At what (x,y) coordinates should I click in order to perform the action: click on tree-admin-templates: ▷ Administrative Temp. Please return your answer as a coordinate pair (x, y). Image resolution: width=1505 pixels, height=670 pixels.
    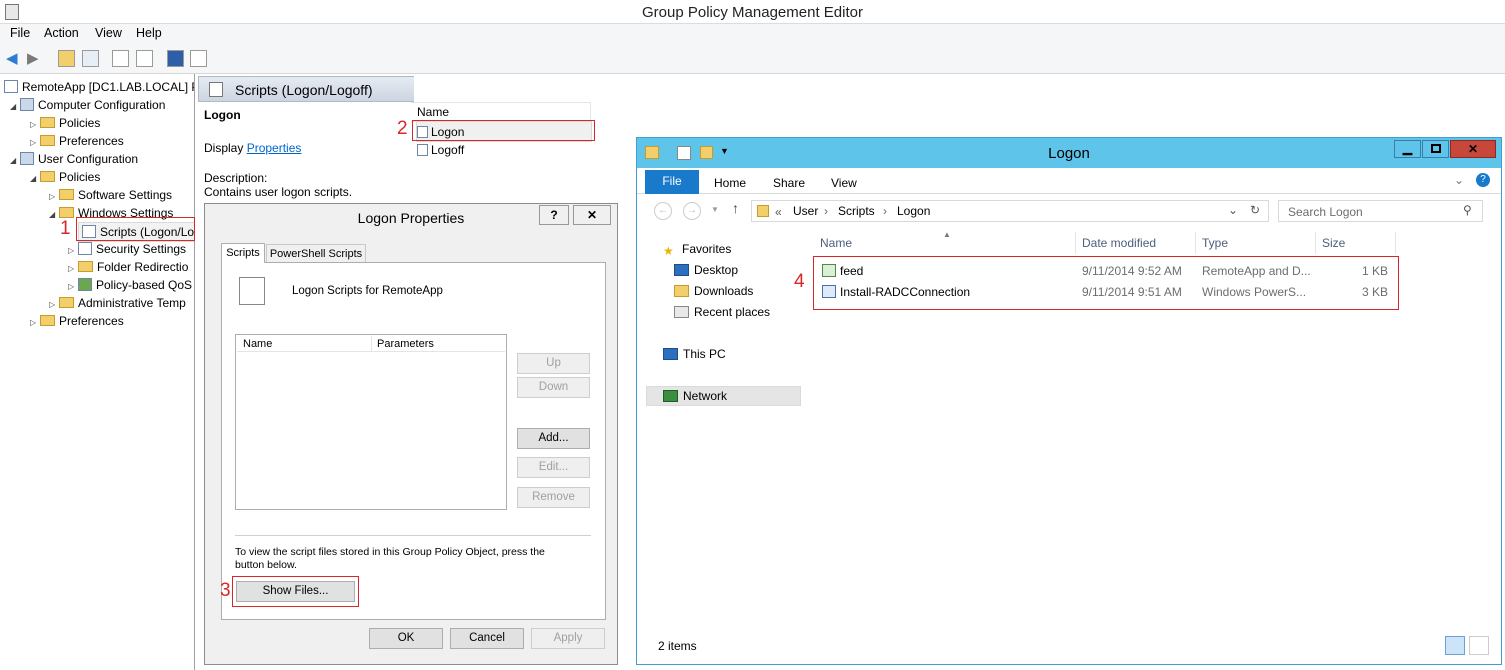
    Looking at the image, I should click on (117, 303).